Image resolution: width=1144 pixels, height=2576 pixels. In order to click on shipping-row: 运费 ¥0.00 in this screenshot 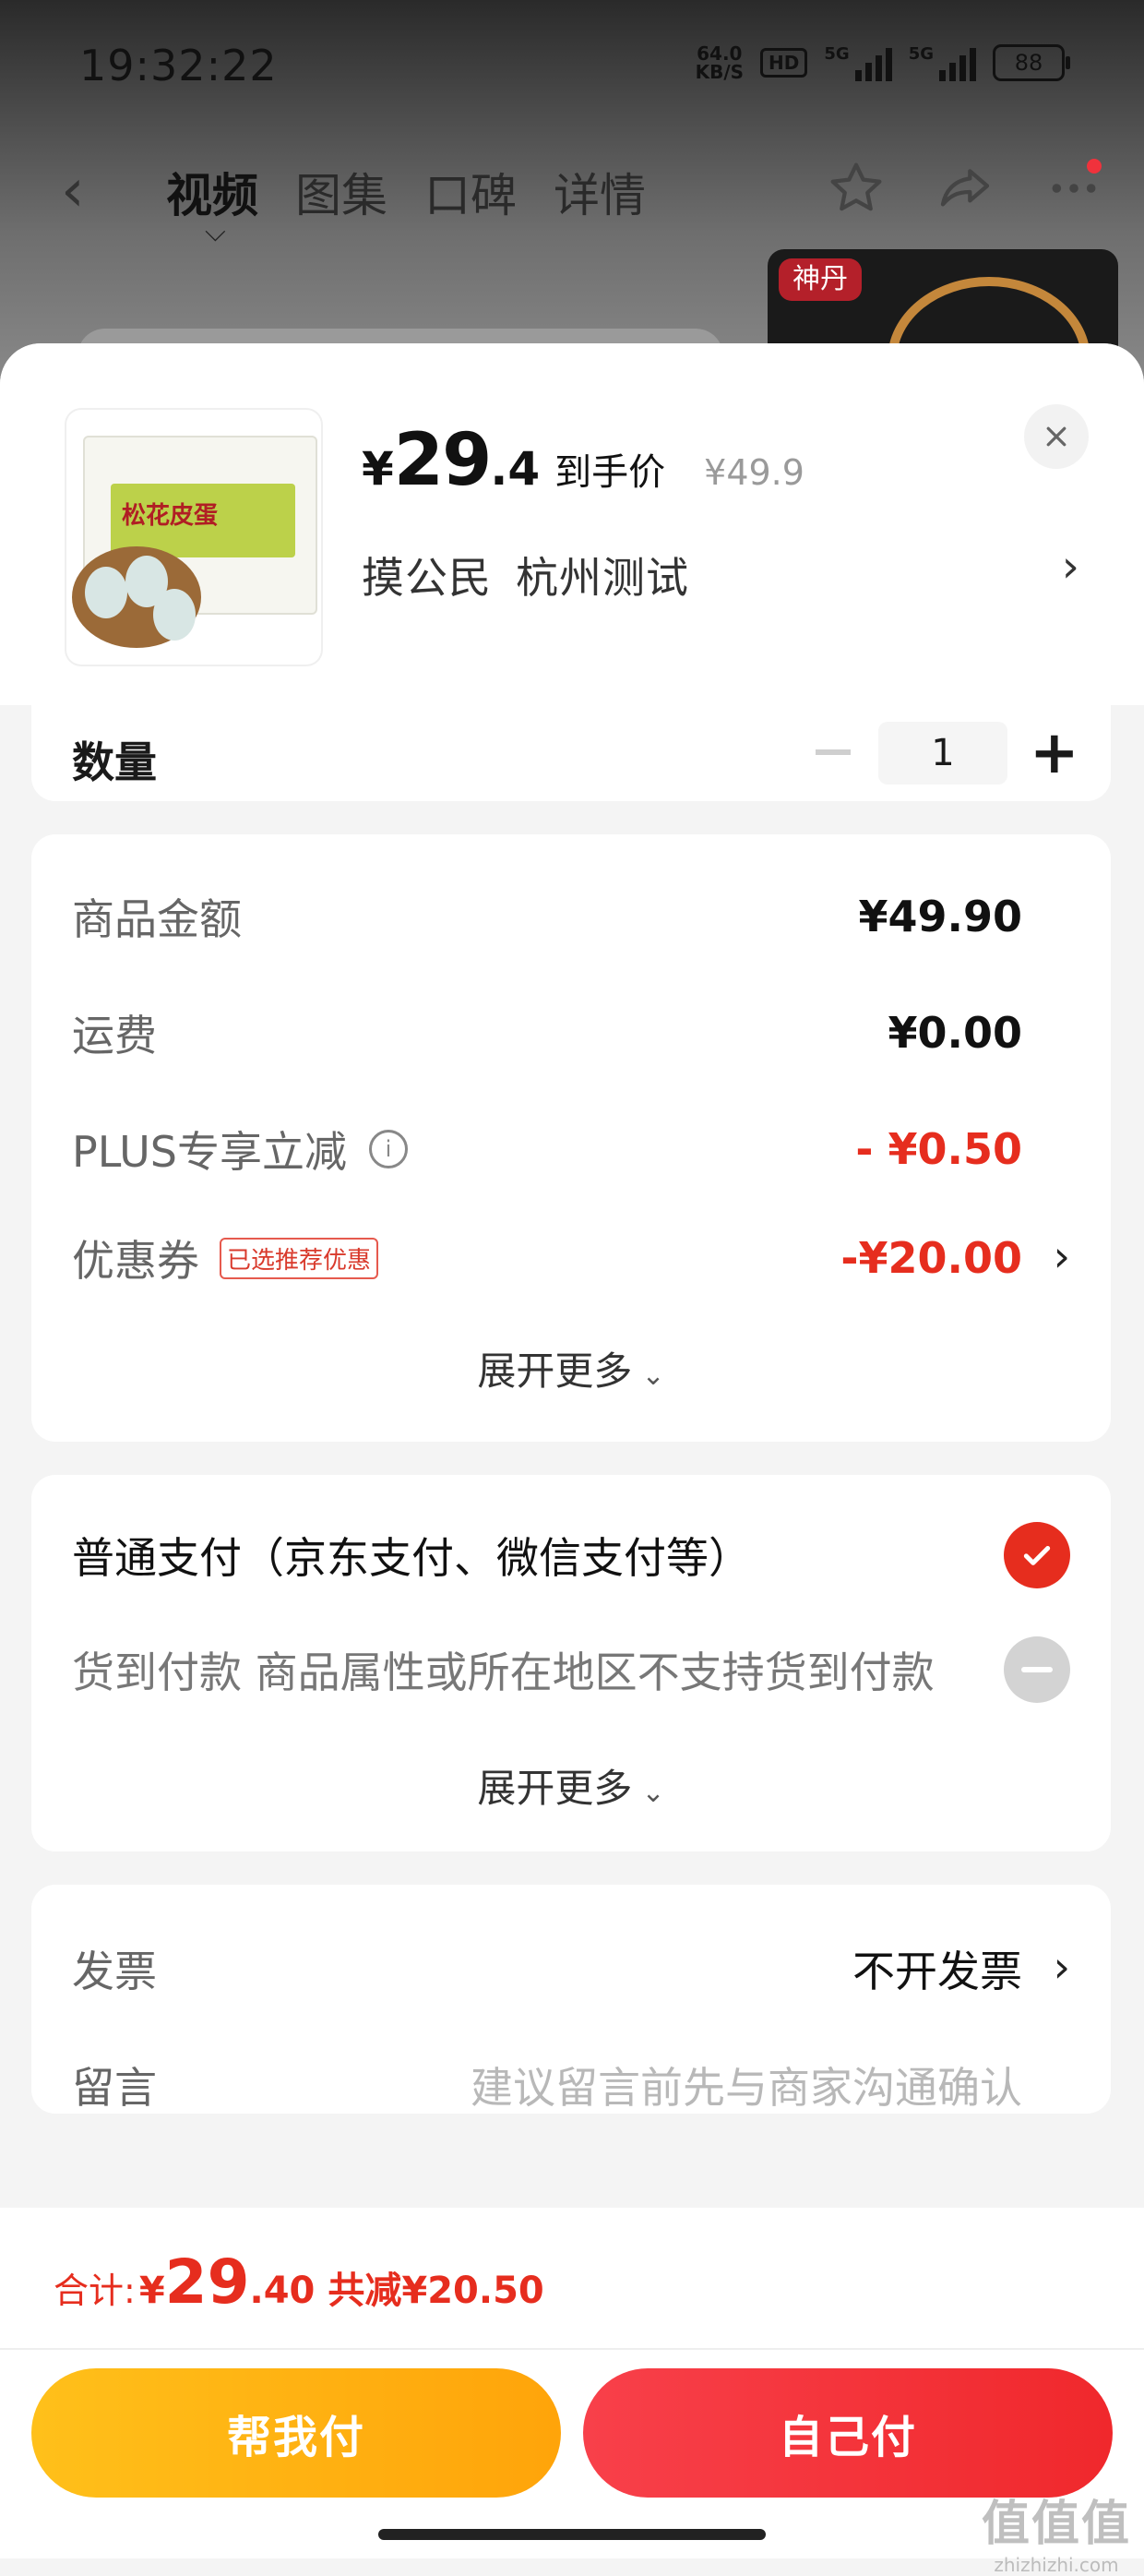, I will do `click(547, 1032)`.